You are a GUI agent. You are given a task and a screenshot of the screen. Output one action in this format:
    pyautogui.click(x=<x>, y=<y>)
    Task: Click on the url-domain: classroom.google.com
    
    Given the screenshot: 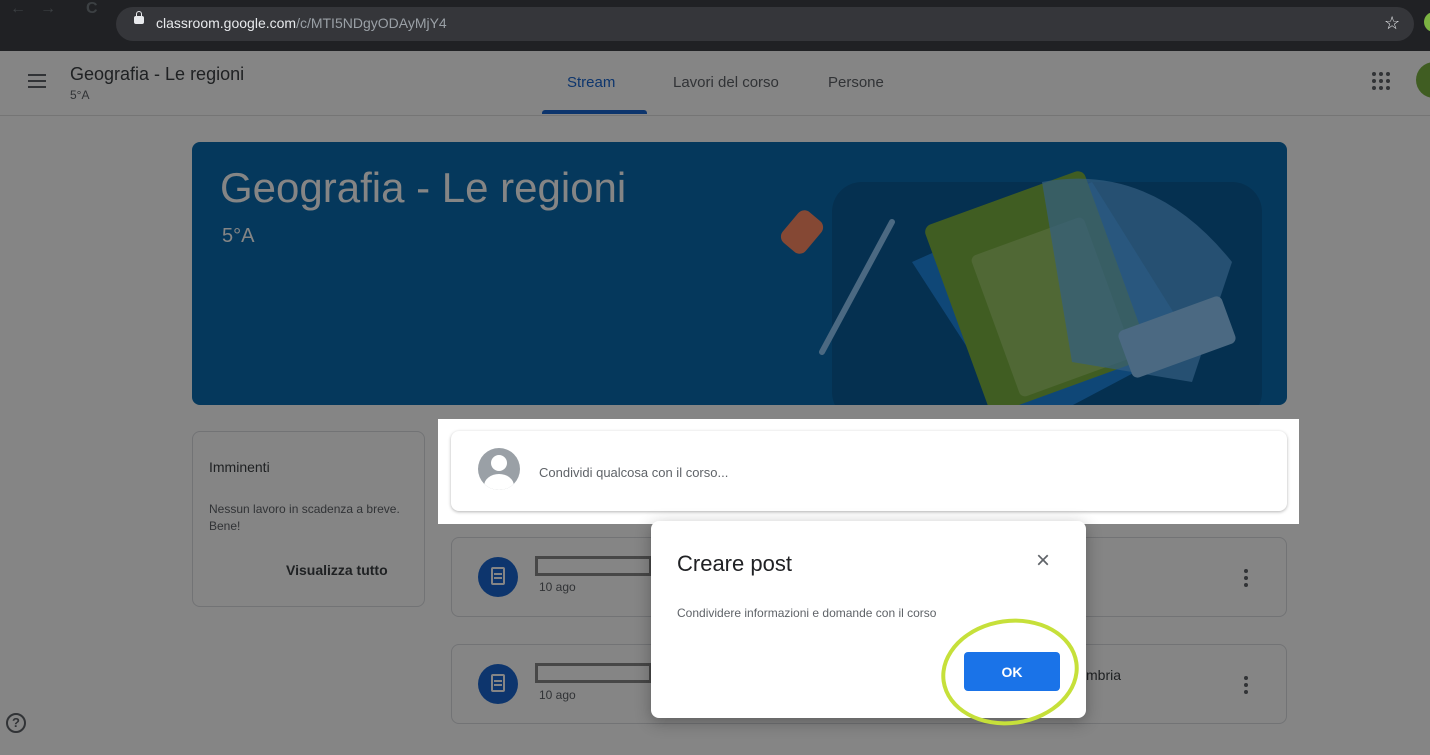 What is the action you would take?
    pyautogui.click(x=226, y=23)
    